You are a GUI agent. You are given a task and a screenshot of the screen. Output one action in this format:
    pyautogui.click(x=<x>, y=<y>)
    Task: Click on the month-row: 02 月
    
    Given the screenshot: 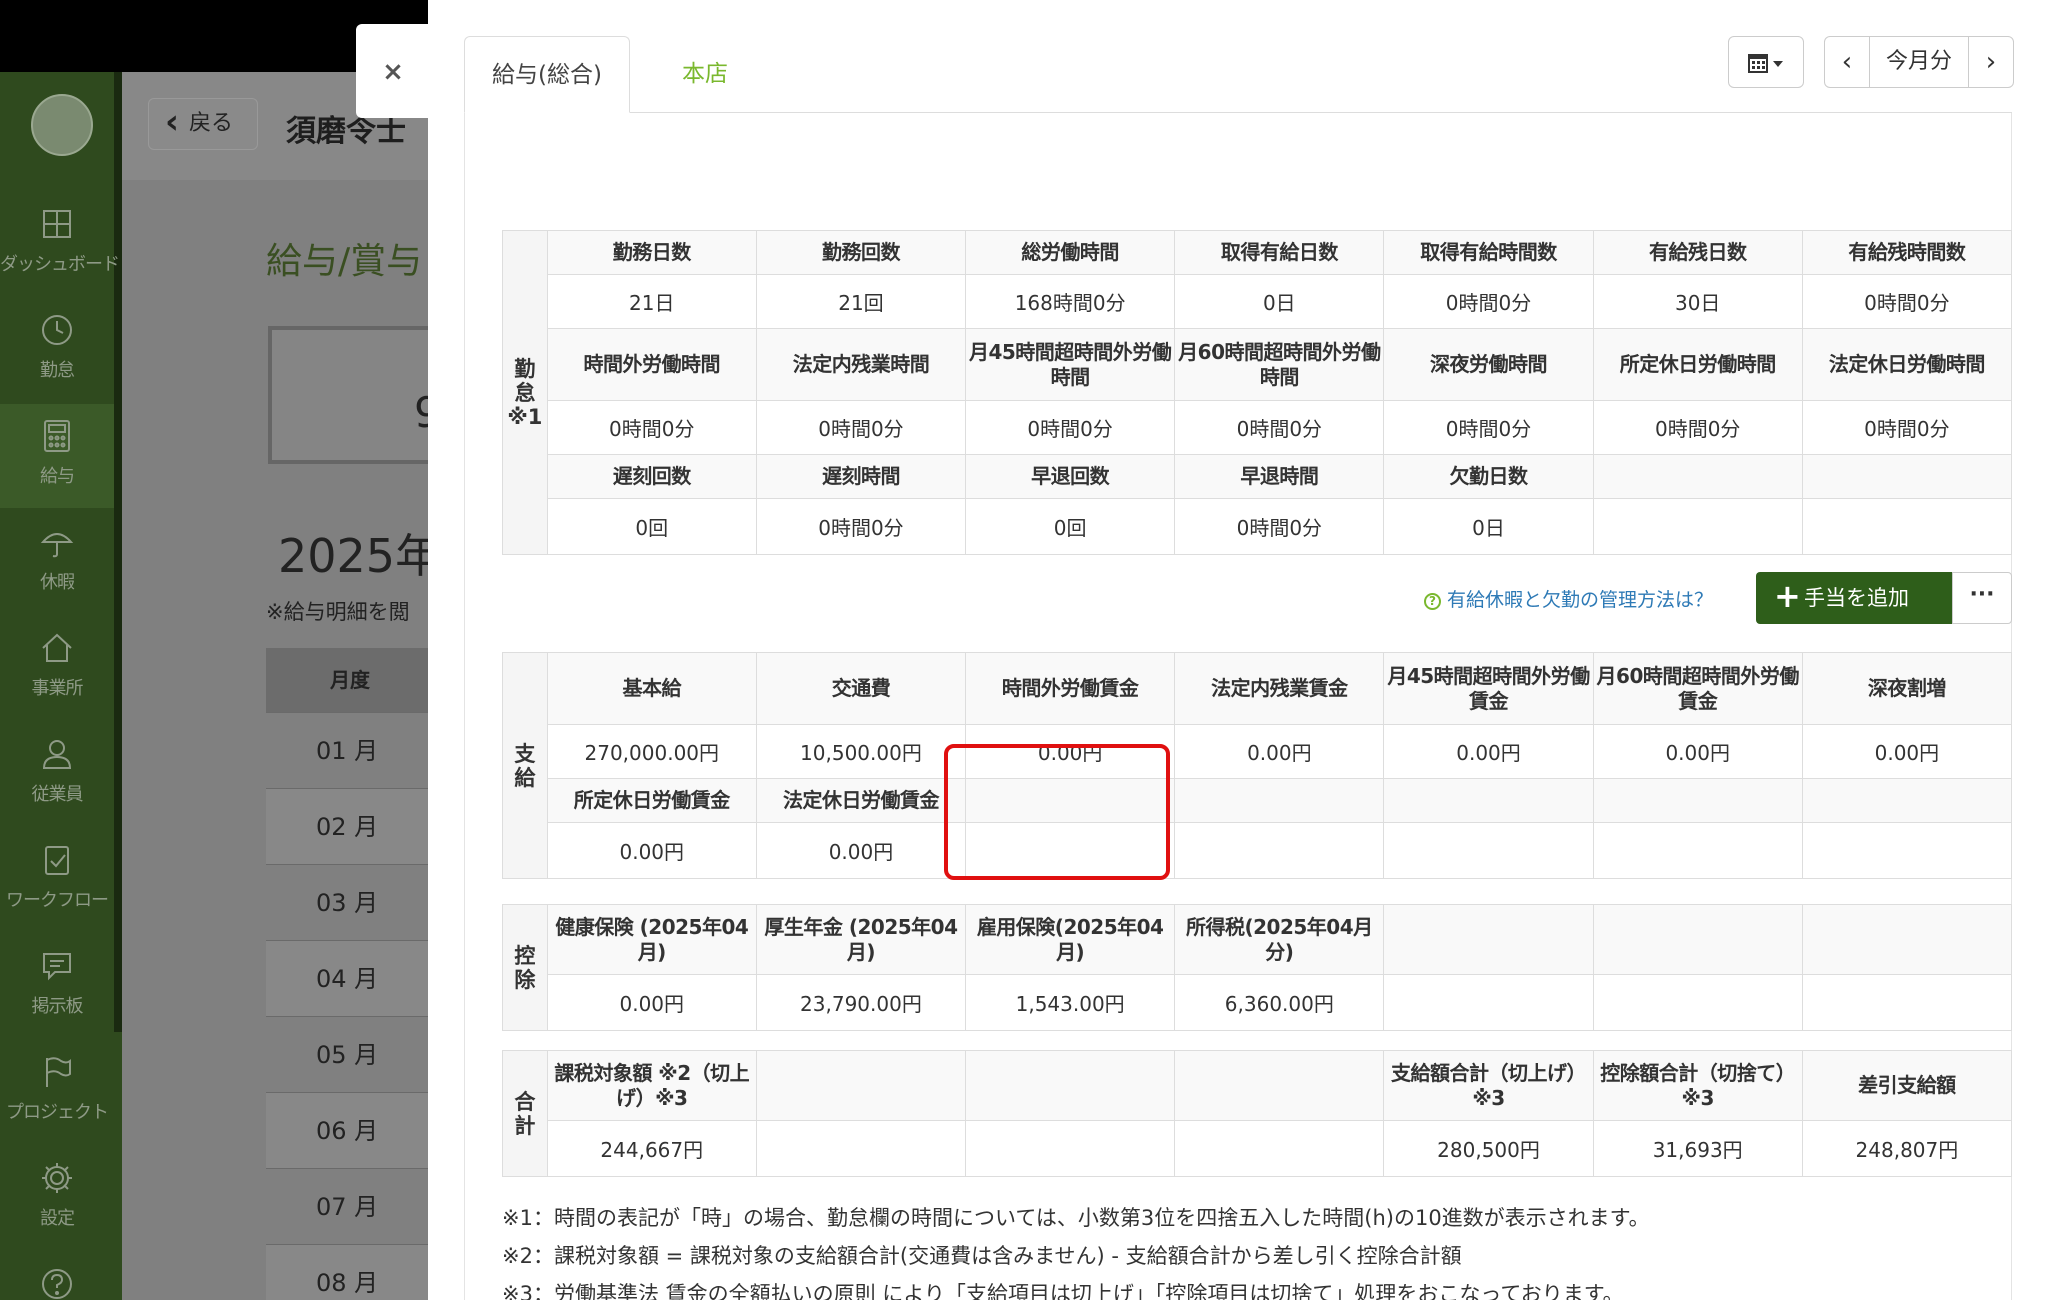 What is the action you would take?
    pyautogui.click(x=351, y=826)
    